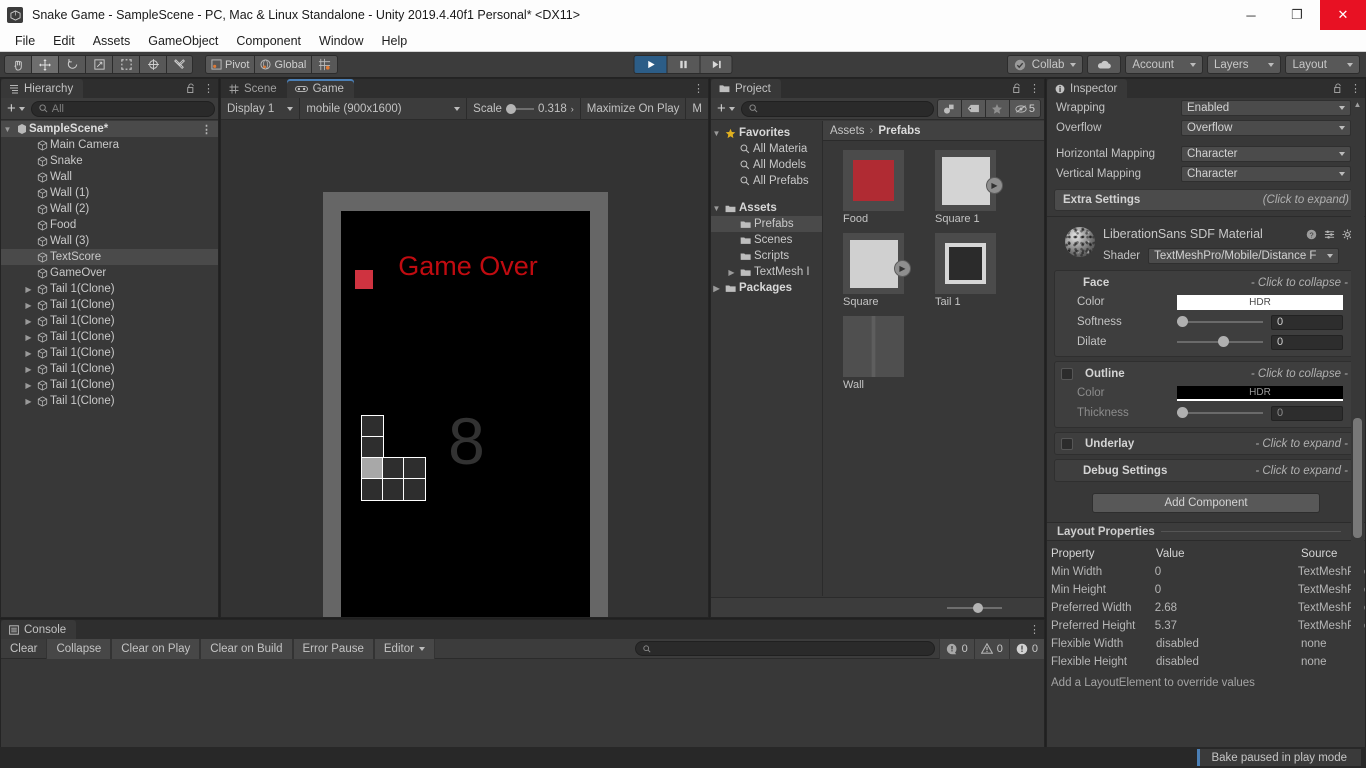 This screenshot has height=768, width=1366. I want to click on inspector-scroll-thumb, so click(1357, 478).